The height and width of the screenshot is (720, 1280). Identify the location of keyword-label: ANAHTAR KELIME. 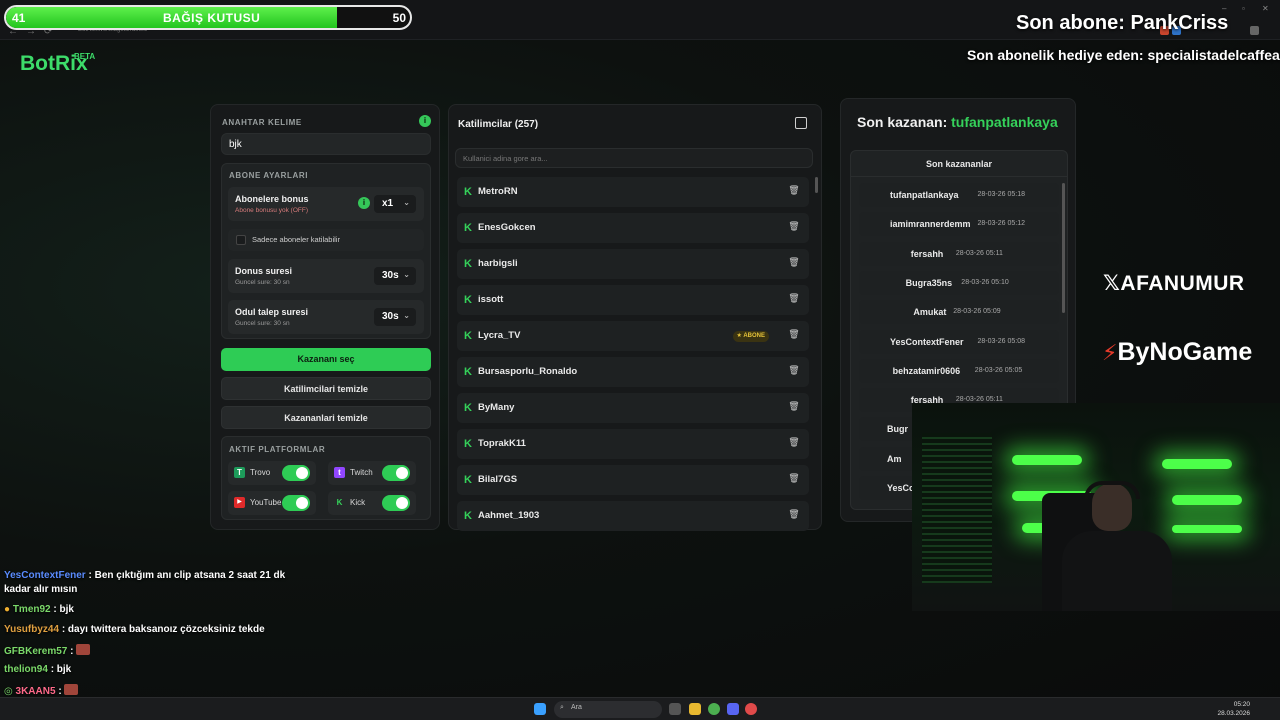
(262, 122).